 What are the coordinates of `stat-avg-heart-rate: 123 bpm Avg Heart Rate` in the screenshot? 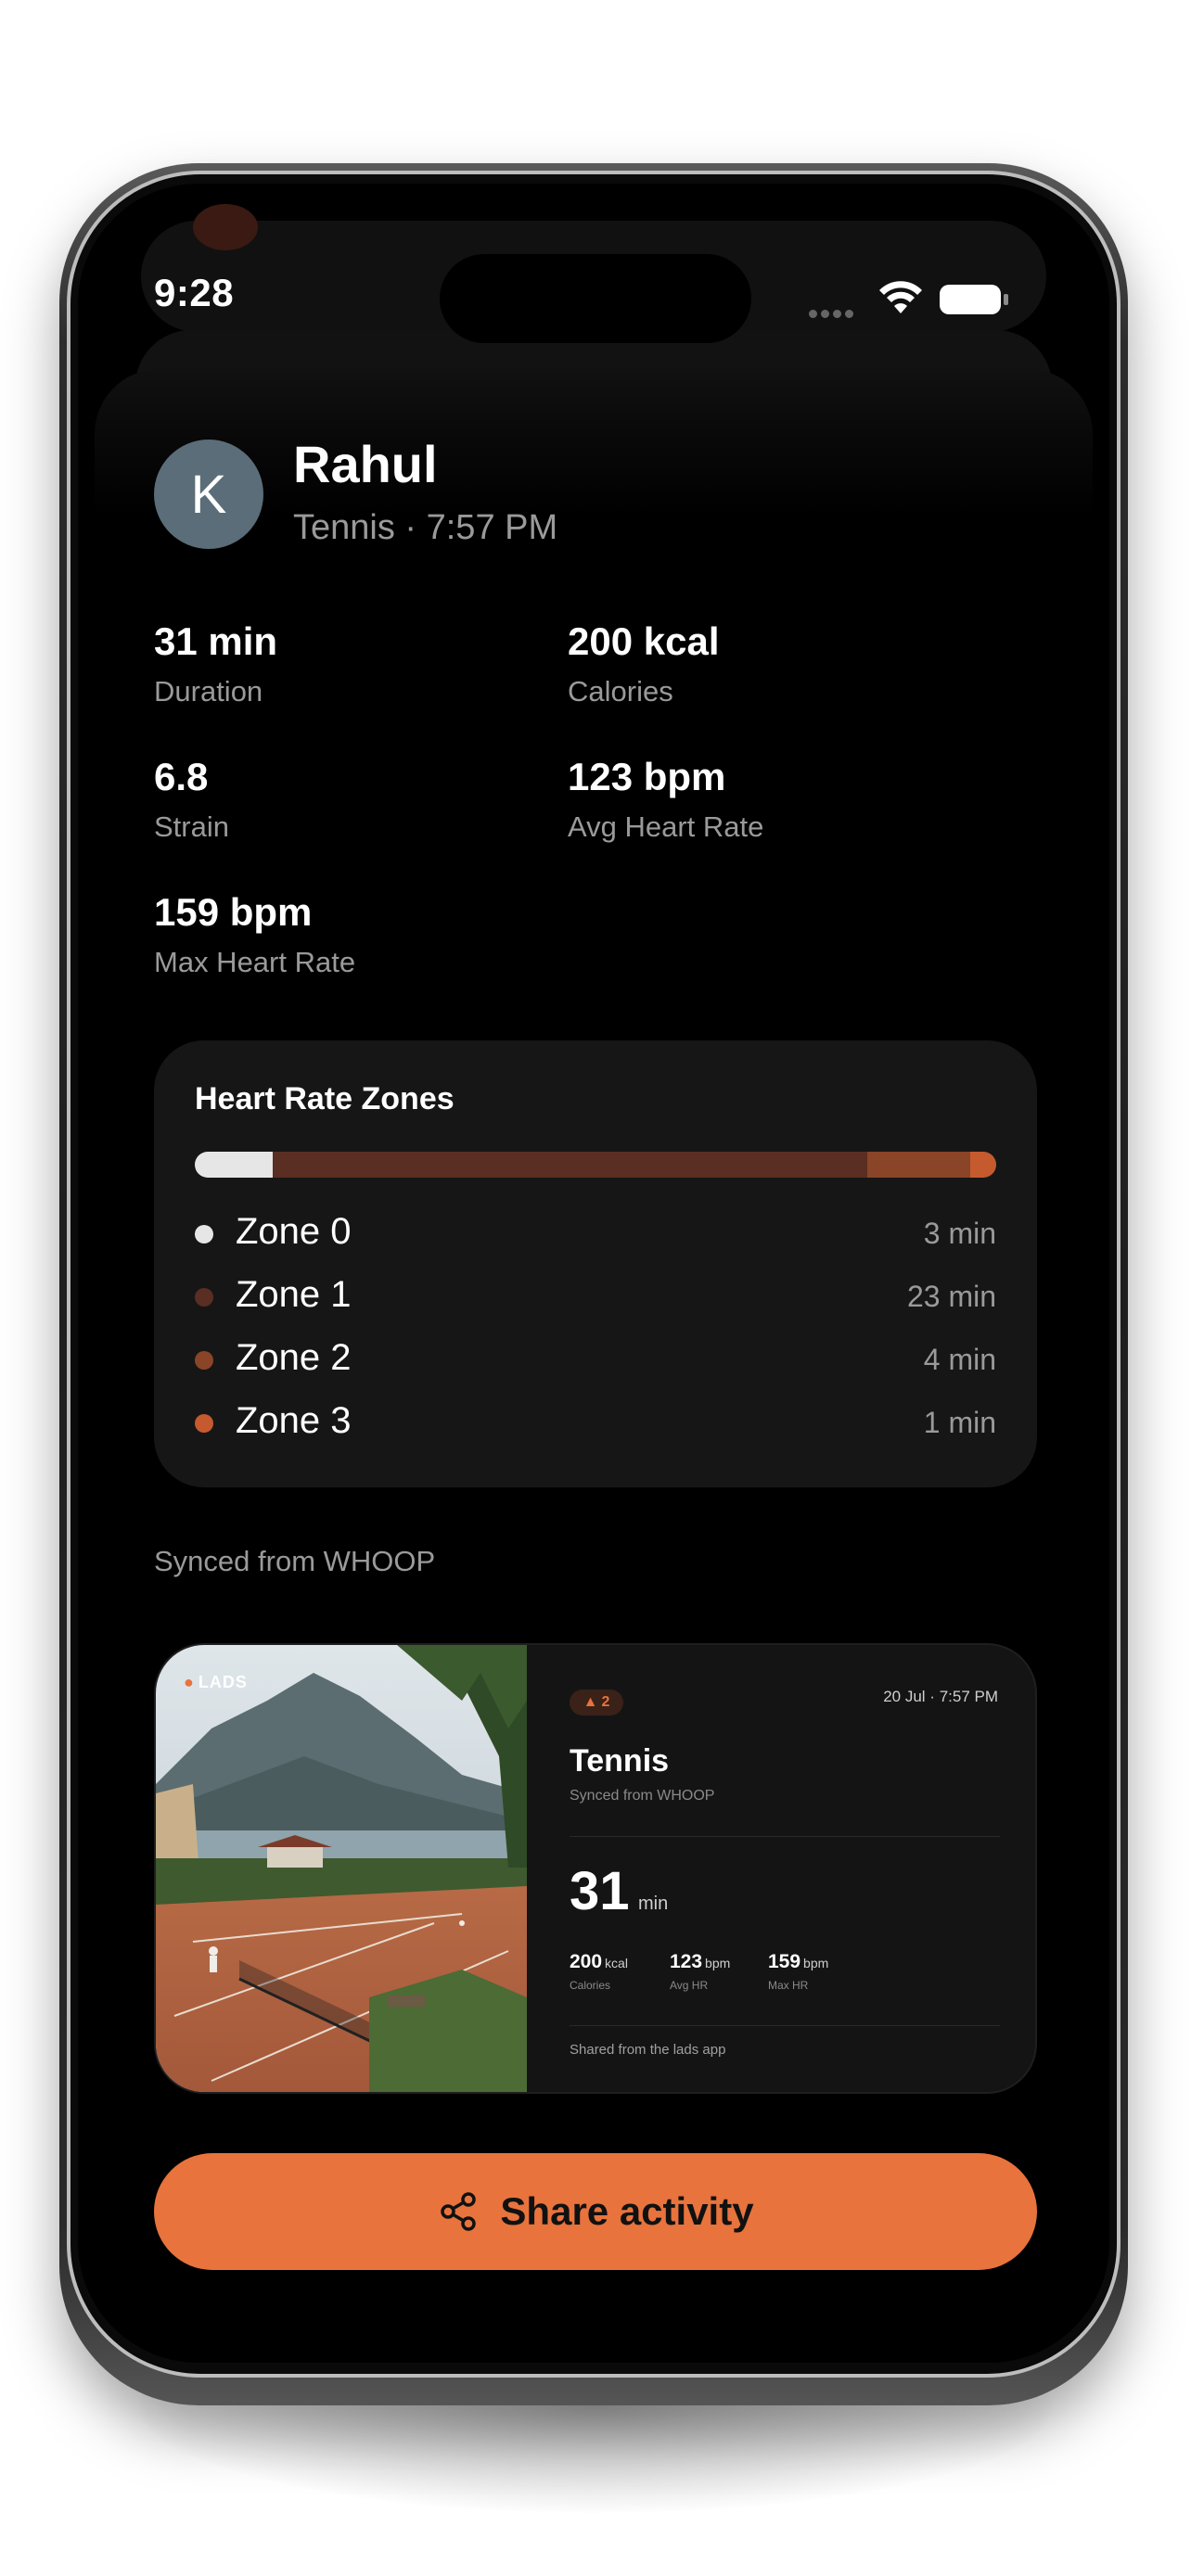 It's located at (665, 799).